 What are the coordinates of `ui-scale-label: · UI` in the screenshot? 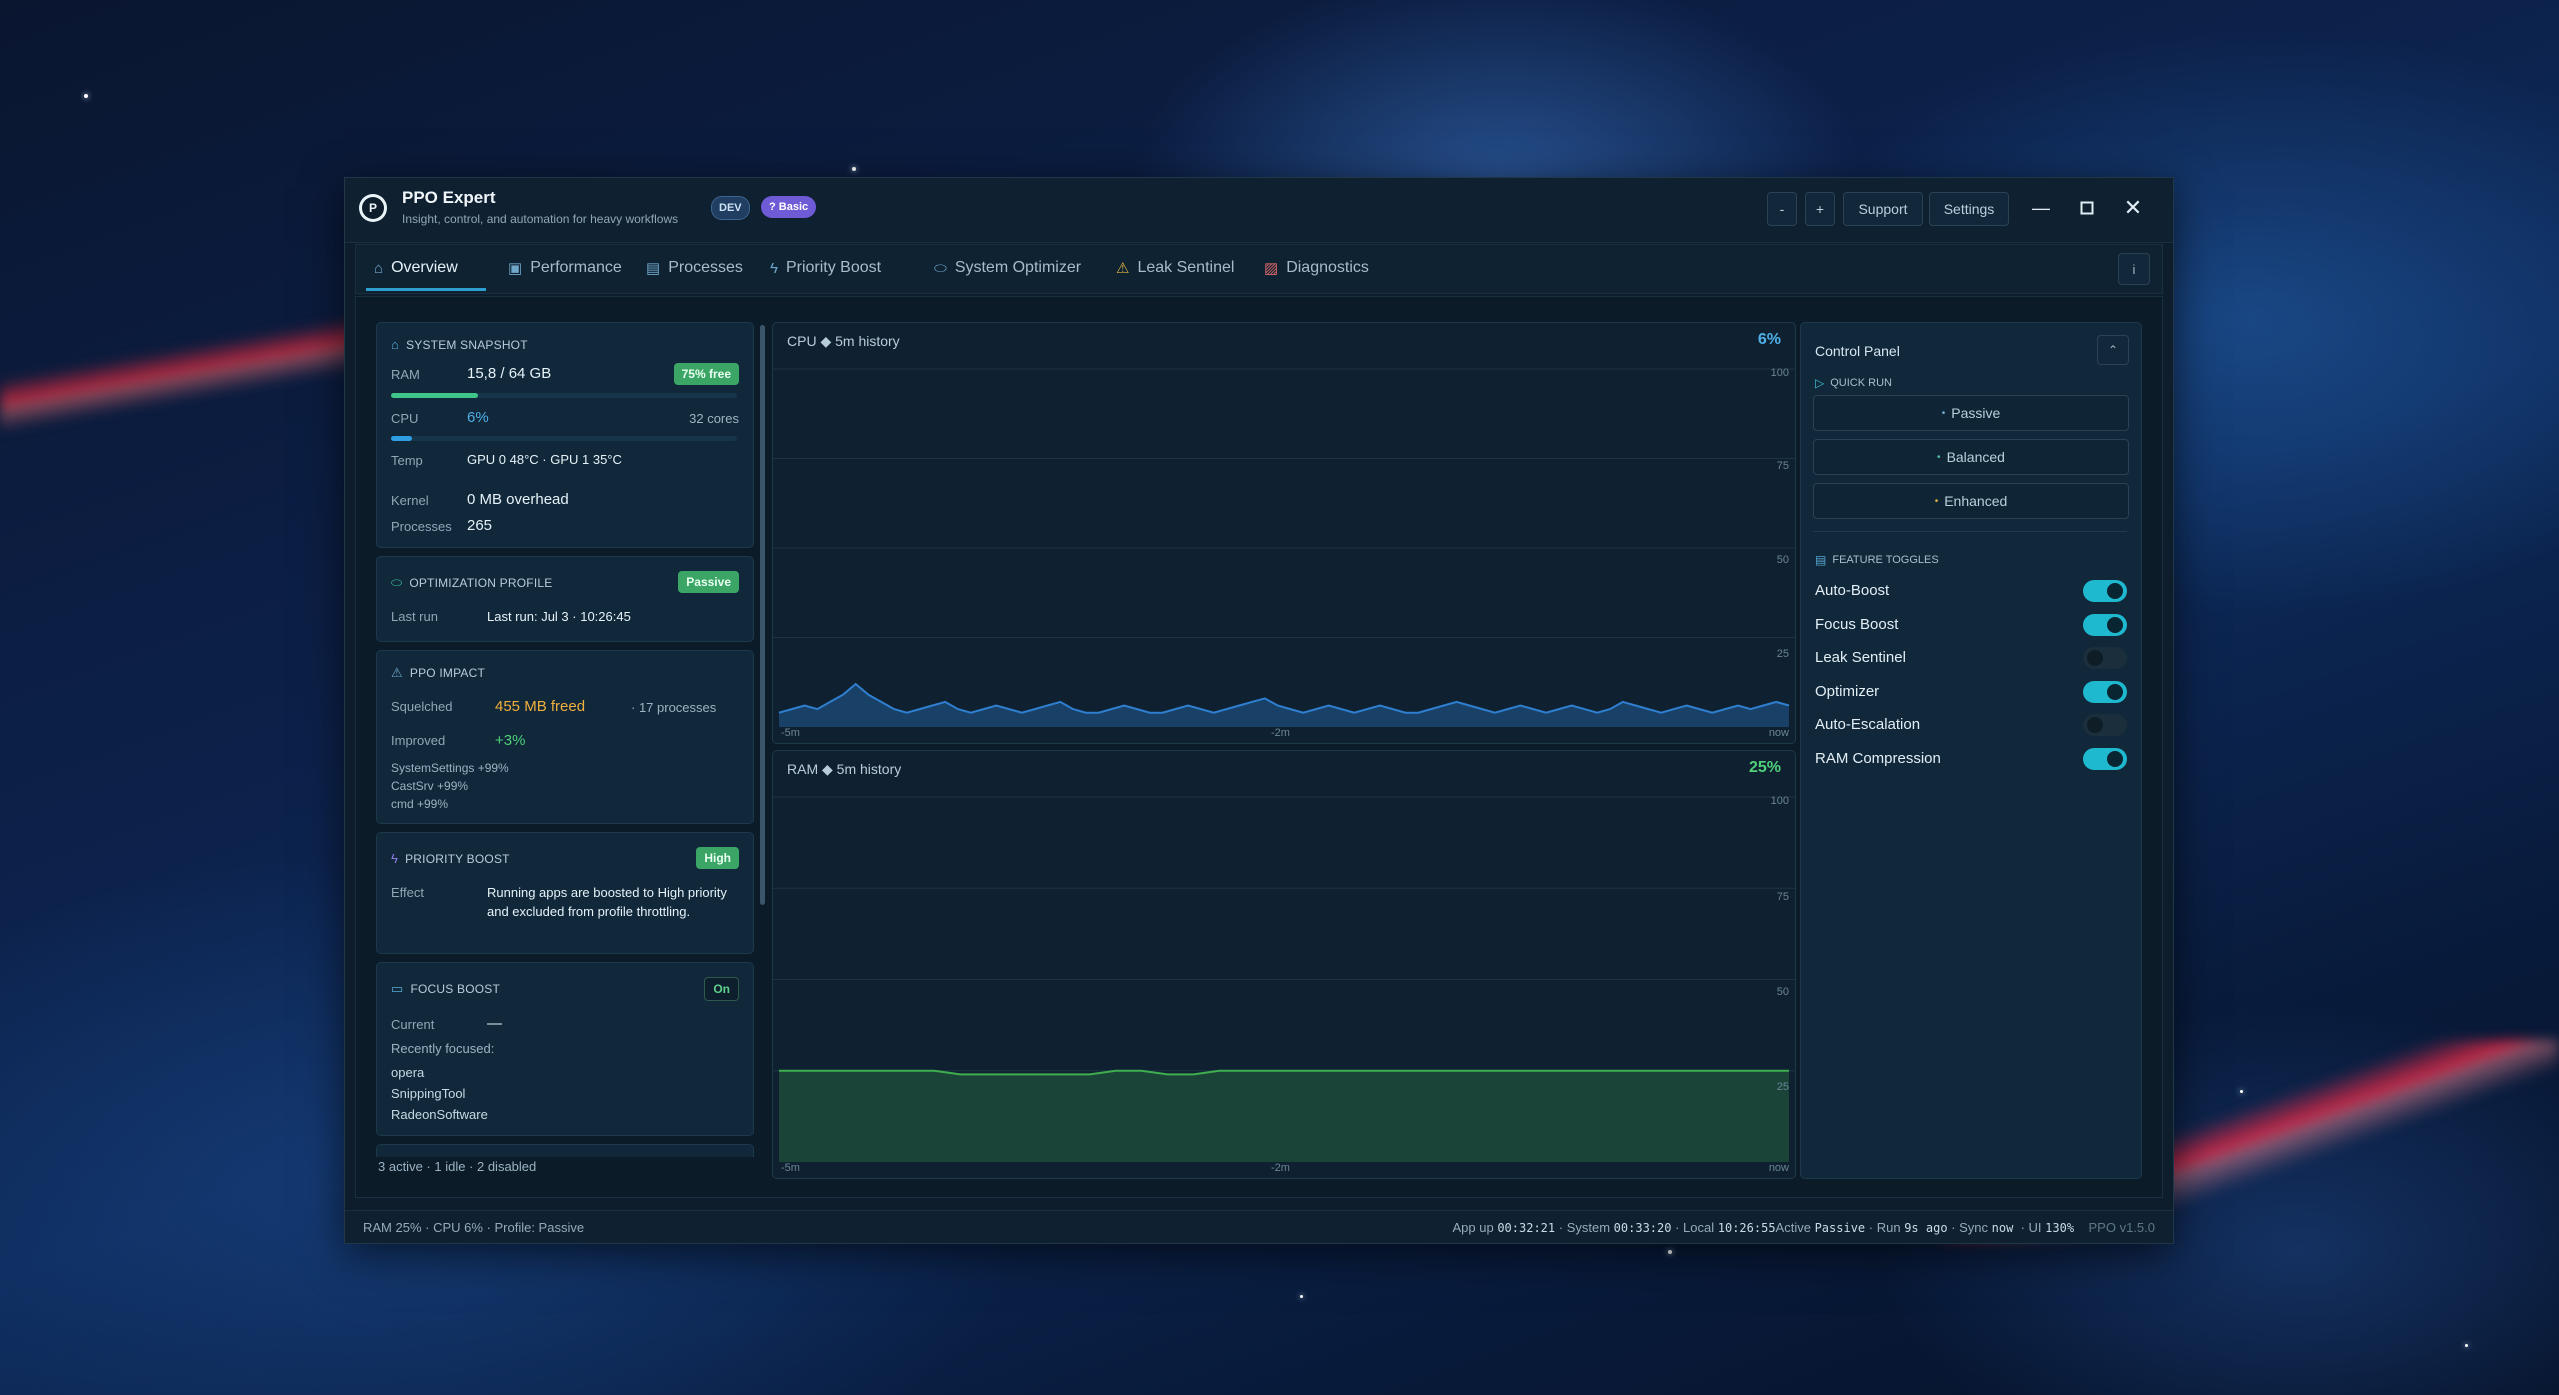 It's located at (2031, 1227).